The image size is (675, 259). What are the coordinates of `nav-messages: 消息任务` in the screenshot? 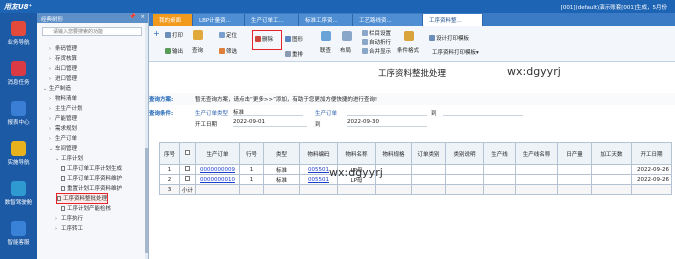 It's located at (18, 73).